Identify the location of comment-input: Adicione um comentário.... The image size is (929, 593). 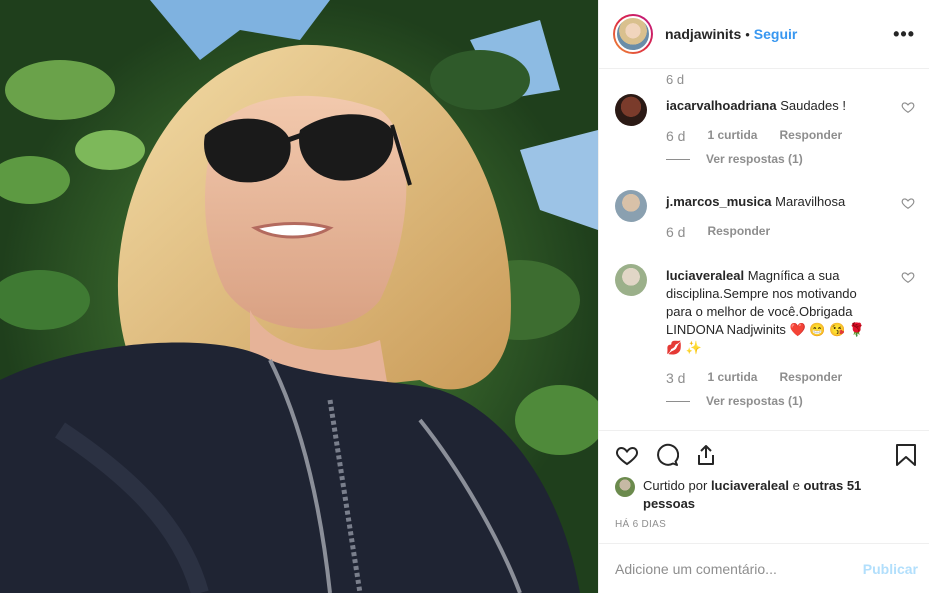
(739, 569).